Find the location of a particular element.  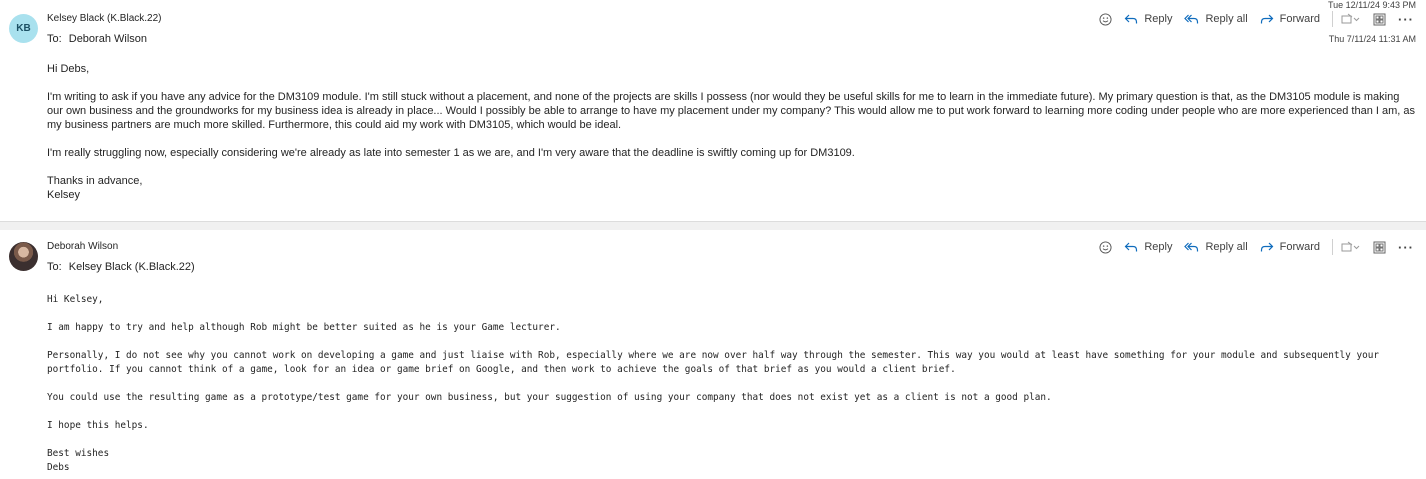

avatar: KB is located at coordinates (23, 28).